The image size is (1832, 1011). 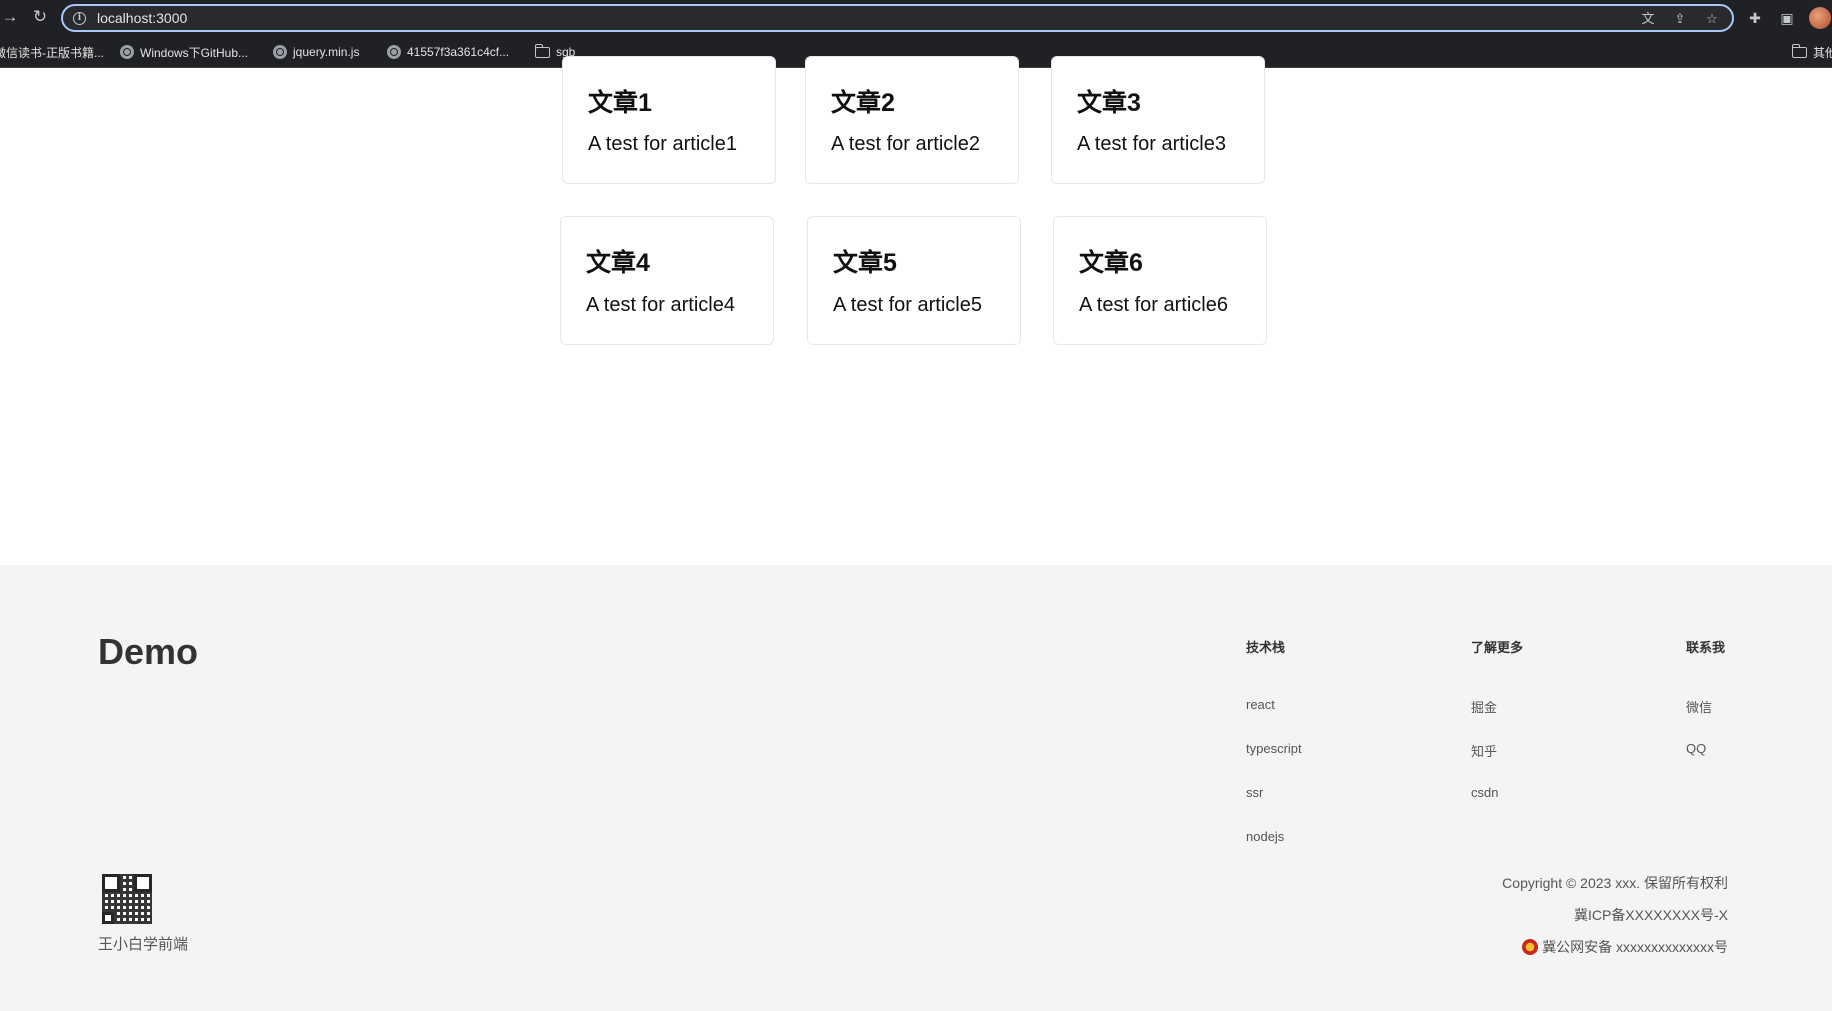 I want to click on article-description: A test for article4, so click(x=660, y=305).